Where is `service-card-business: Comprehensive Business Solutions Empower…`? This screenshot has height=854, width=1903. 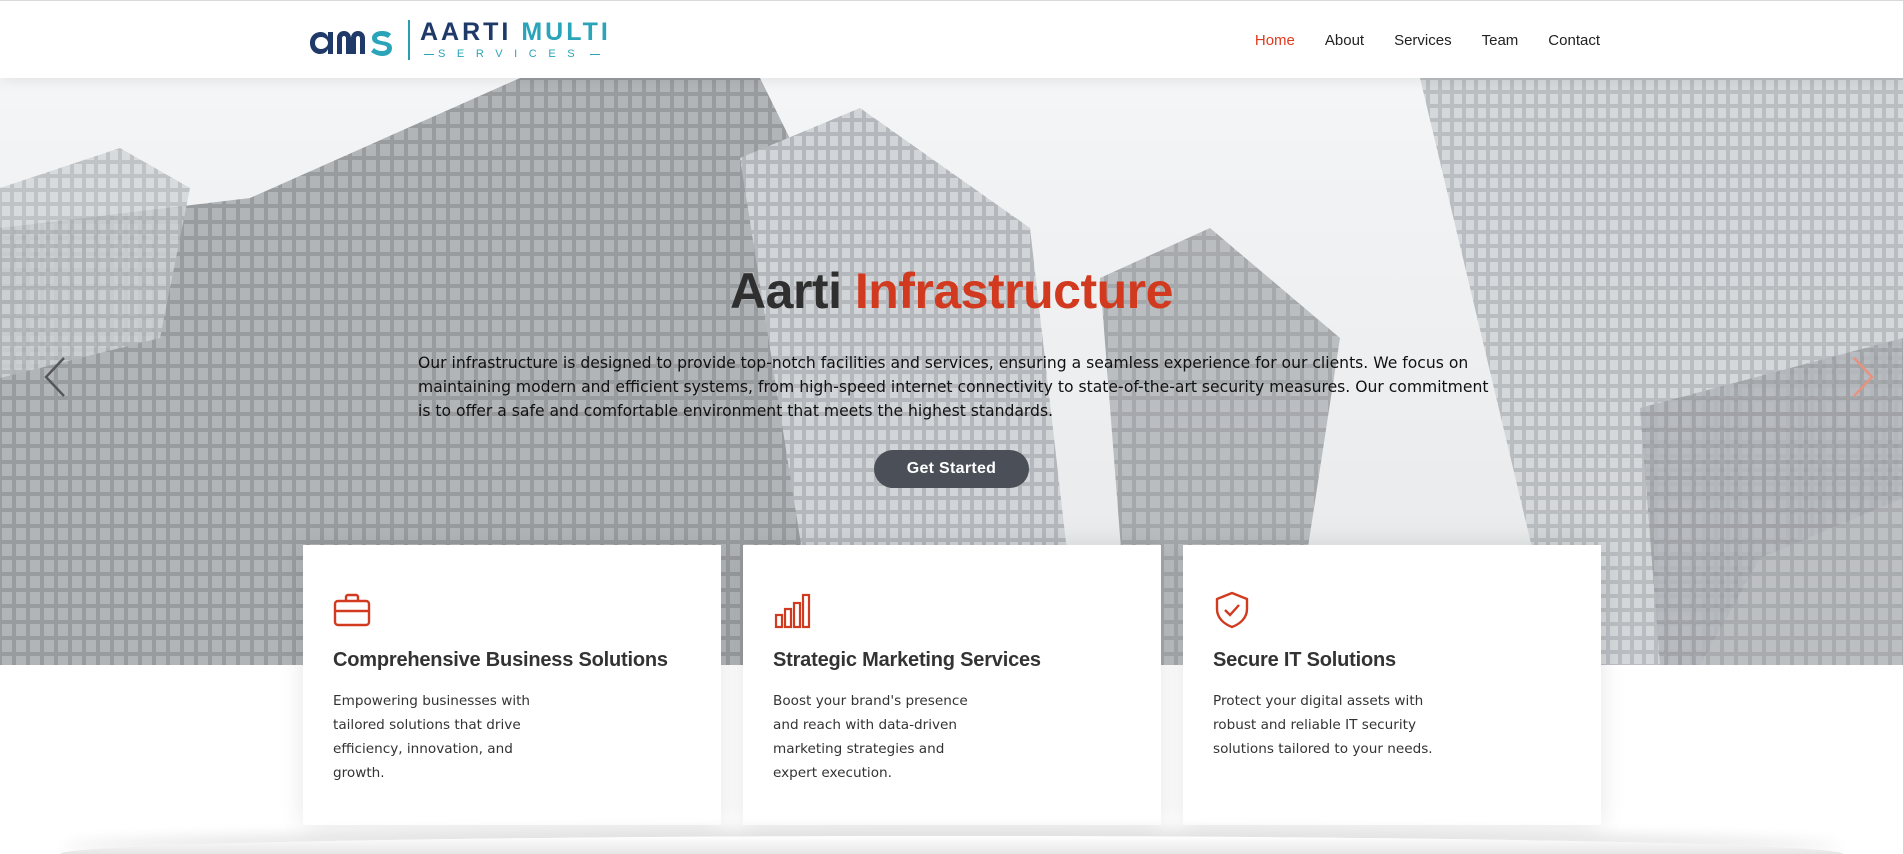 service-card-business: Comprehensive Business Solutions Empower… is located at coordinates (512, 685).